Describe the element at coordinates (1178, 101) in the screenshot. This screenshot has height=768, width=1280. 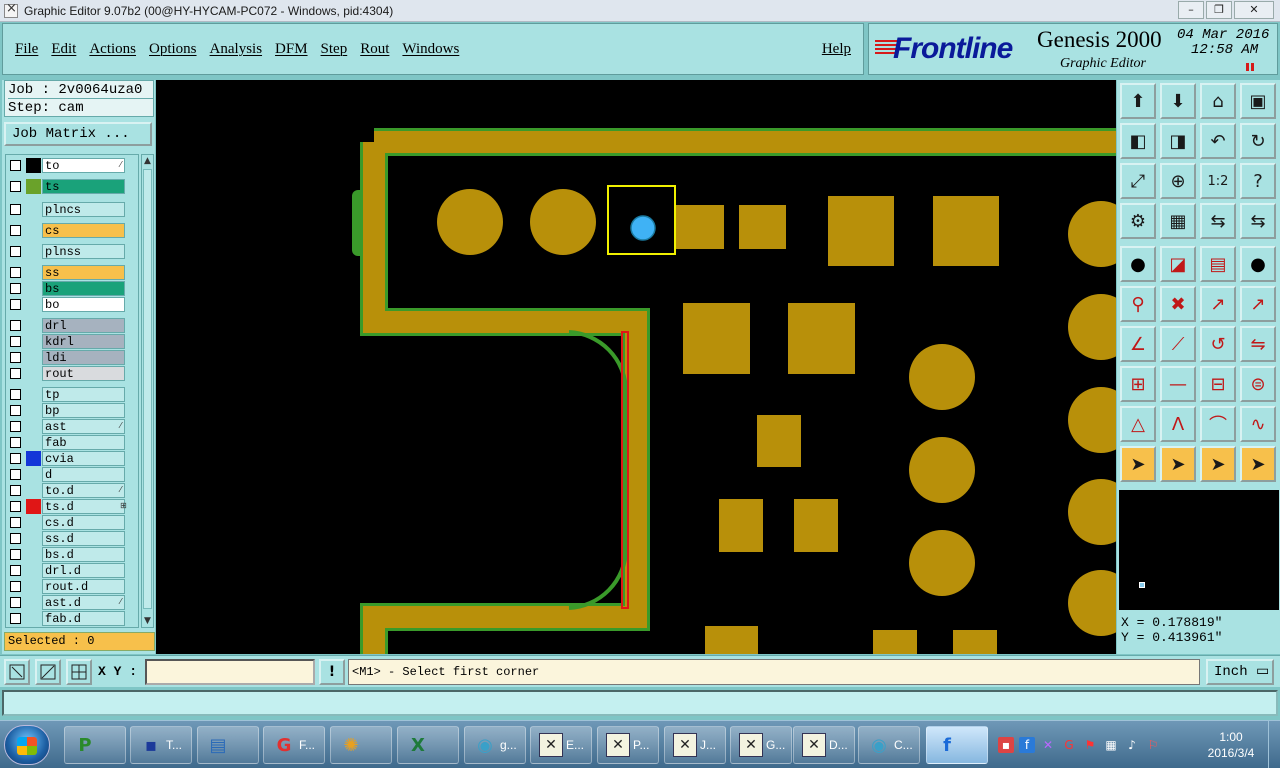
I see `export-tool: ⬇` at that location.